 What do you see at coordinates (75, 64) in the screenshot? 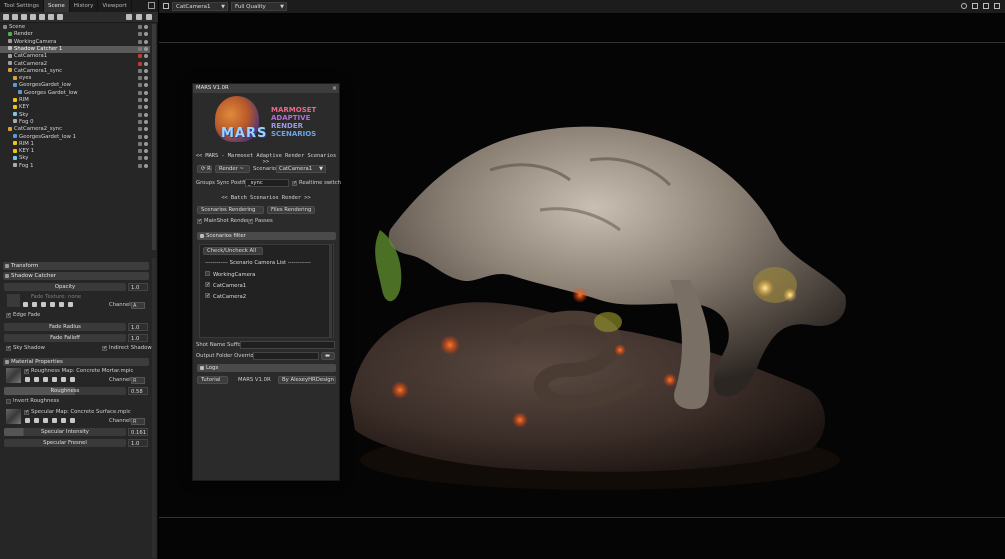
I see `tree-row: CatCamera2` at bounding box center [75, 64].